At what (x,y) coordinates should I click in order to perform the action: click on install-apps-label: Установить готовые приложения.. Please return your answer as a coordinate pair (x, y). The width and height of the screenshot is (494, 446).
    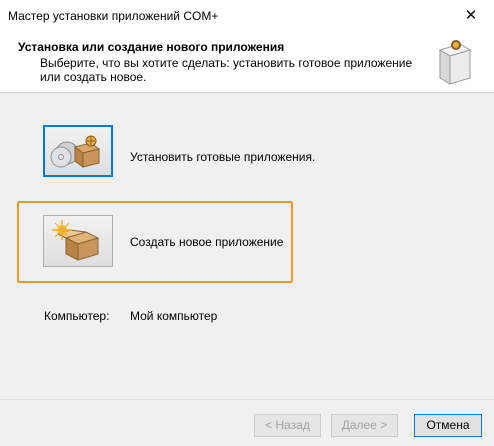
    Looking at the image, I should click on (223, 157).